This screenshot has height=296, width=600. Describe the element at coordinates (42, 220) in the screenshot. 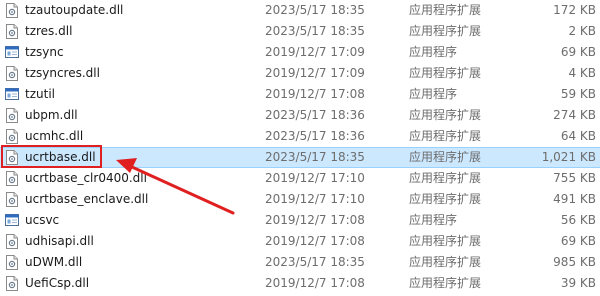

I see `file-name: ucsvc` at that location.